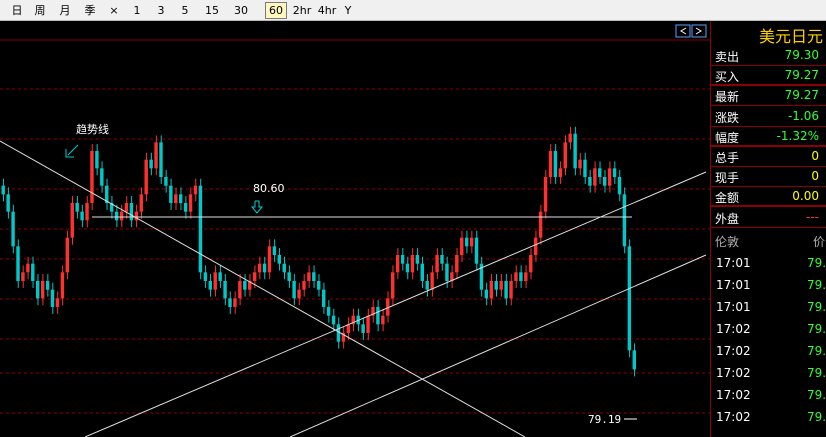  I want to click on quote-row: 卖出 79.30, so click(768, 56).